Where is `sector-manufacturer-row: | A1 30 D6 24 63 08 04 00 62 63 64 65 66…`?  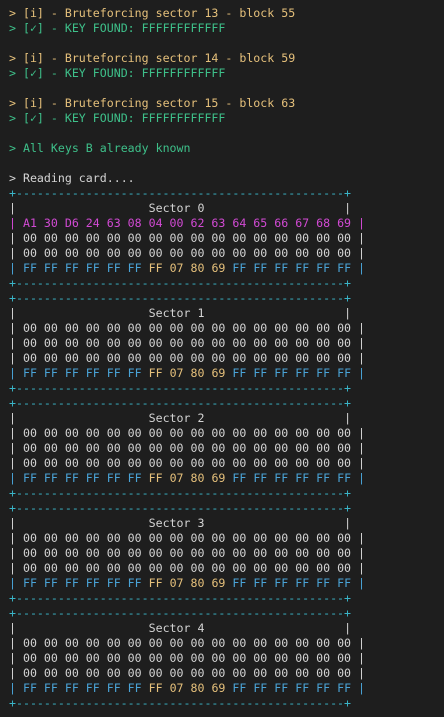 sector-manufacturer-row: | A1 30 D6 24 63 08 04 00 62 63 64 65 66… is located at coordinates (187, 223).